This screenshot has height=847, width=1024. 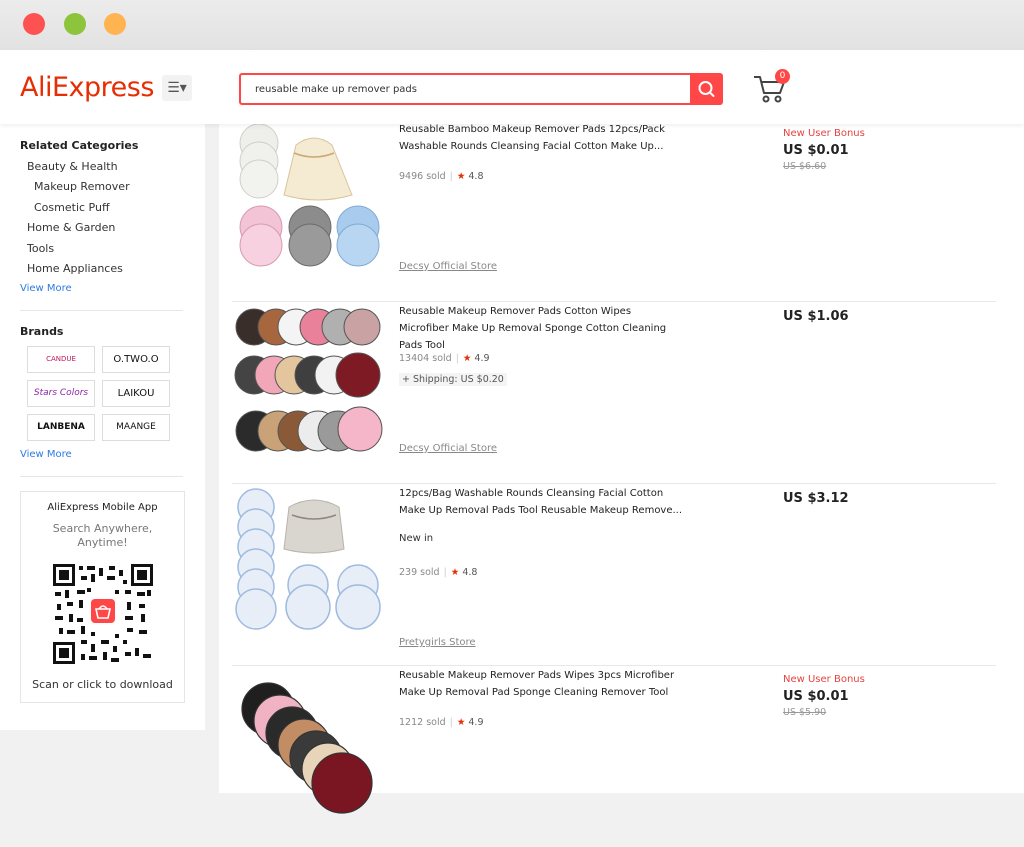 What do you see at coordinates (61, 359) in the screenshot?
I see `brand-logo-candue: CANDUE` at bounding box center [61, 359].